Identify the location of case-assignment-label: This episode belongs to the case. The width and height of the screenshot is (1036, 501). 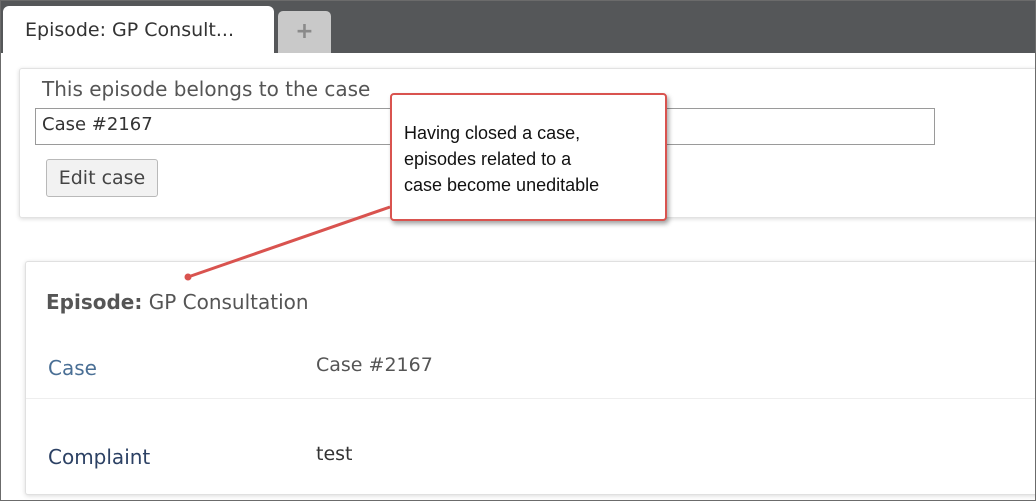
(206, 89).